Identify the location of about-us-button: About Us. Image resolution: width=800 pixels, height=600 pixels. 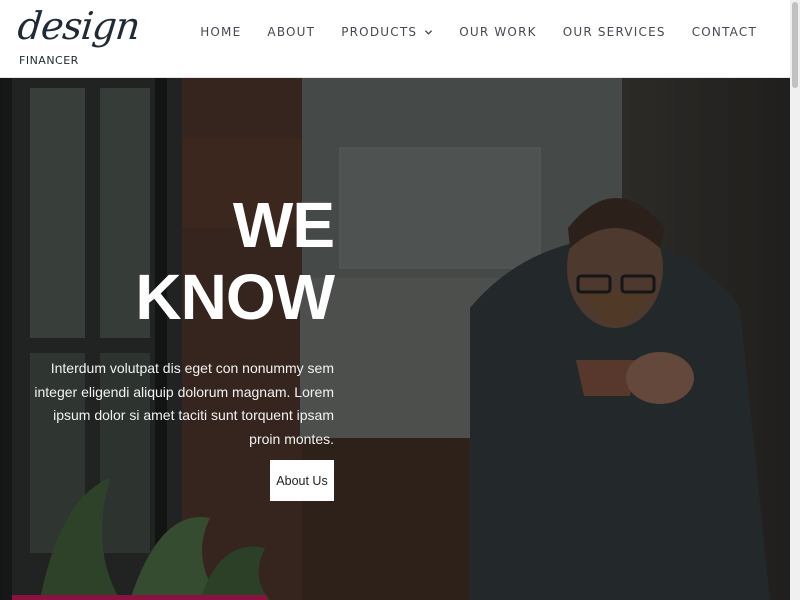
(302, 480).